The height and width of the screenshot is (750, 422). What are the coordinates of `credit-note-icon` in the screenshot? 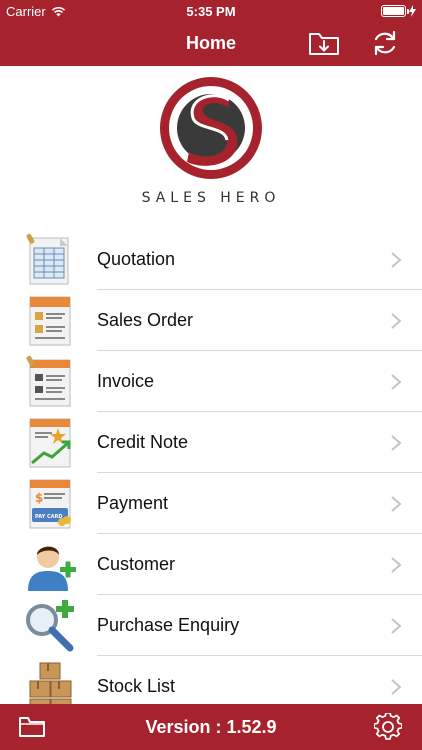 It's located at (50, 443).